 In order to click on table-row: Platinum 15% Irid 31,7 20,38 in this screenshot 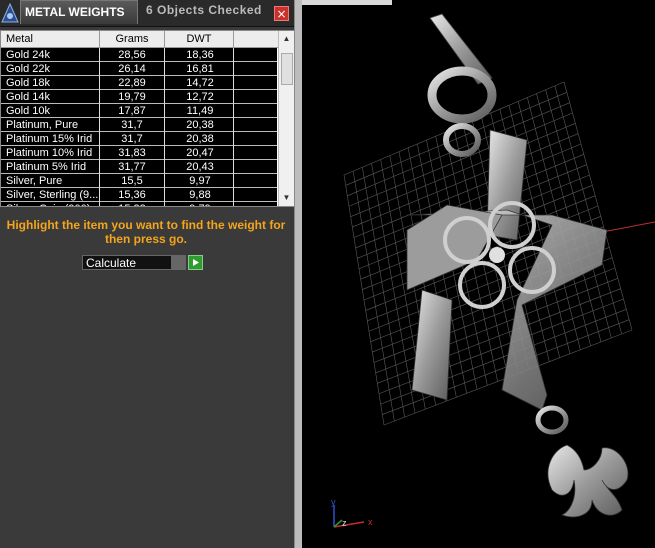, I will do `click(139, 139)`.